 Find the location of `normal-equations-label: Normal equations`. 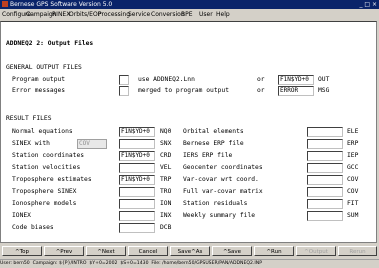

normal-equations-label: Normal equations is located at coordinates (42, 131).